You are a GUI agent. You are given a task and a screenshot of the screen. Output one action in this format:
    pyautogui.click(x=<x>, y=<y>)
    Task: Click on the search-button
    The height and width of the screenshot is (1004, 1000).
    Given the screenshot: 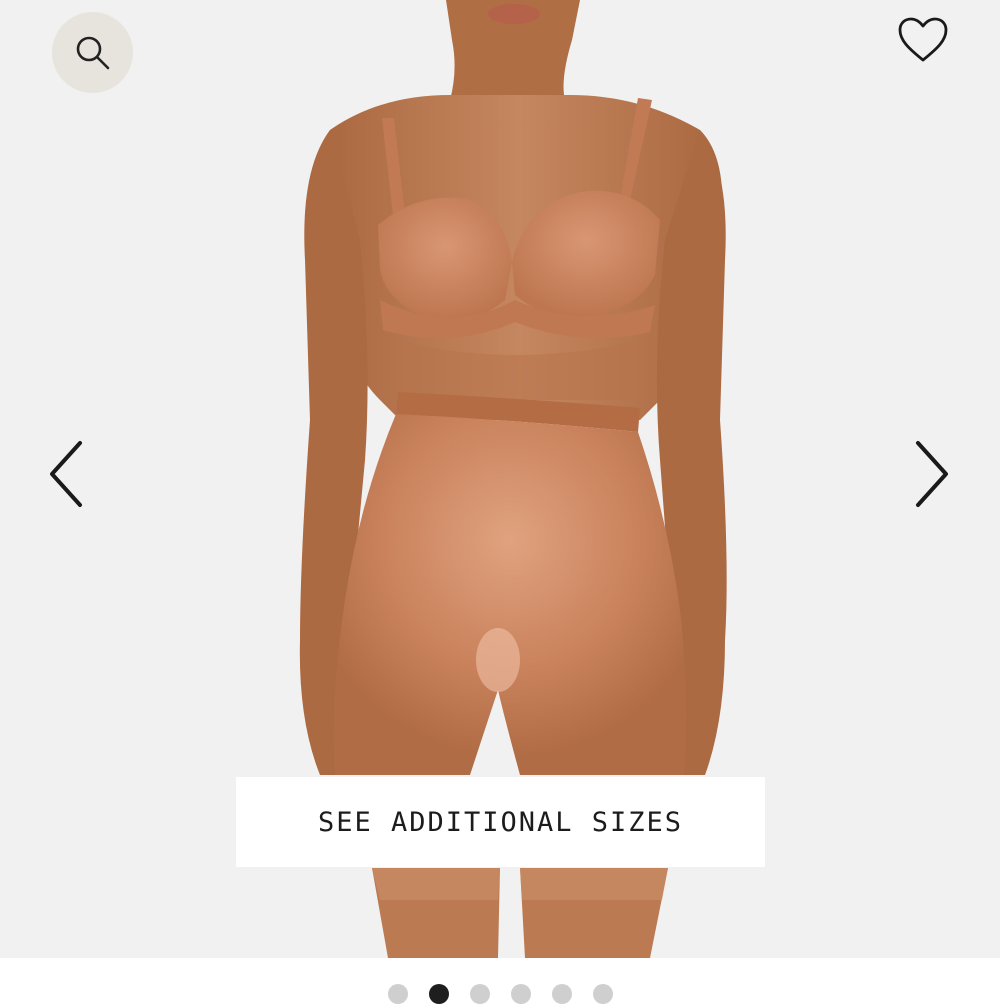 What is the action you would take?
    pyautogui.click(x=92, y=52)
    